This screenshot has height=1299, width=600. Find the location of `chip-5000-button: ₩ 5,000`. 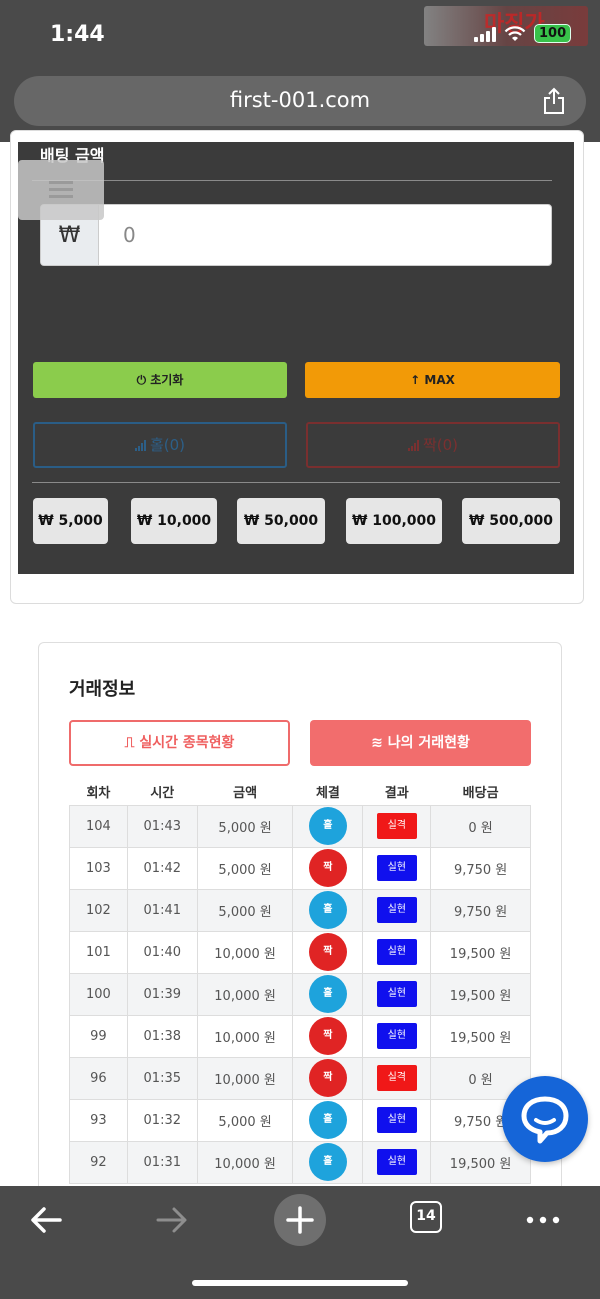

chip-5000-button: ₩ 5,000 is located at coordinates (70, 521).